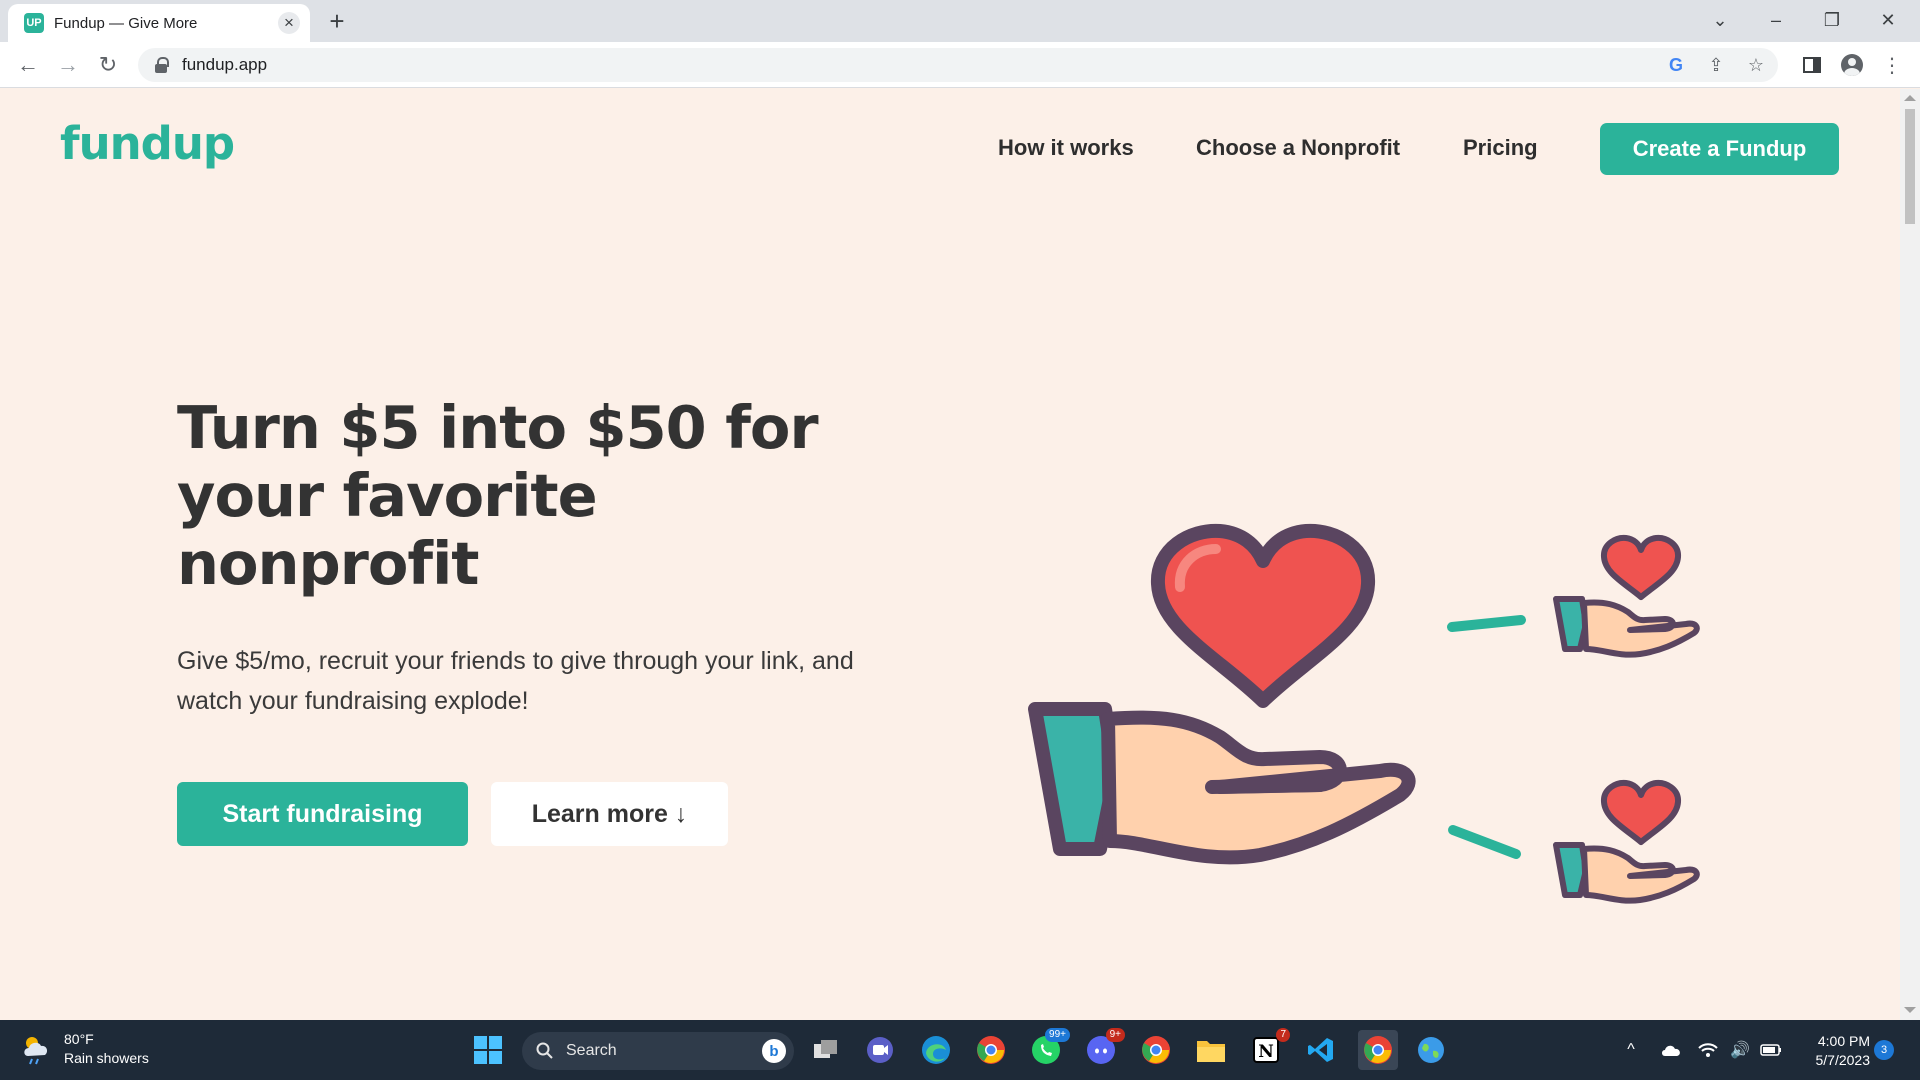 The height and width of the screenshot is (1080, 1920). Describe the element at coordinates (774, 1051) in the screenshot. I see `bing-icon: b` at that location.